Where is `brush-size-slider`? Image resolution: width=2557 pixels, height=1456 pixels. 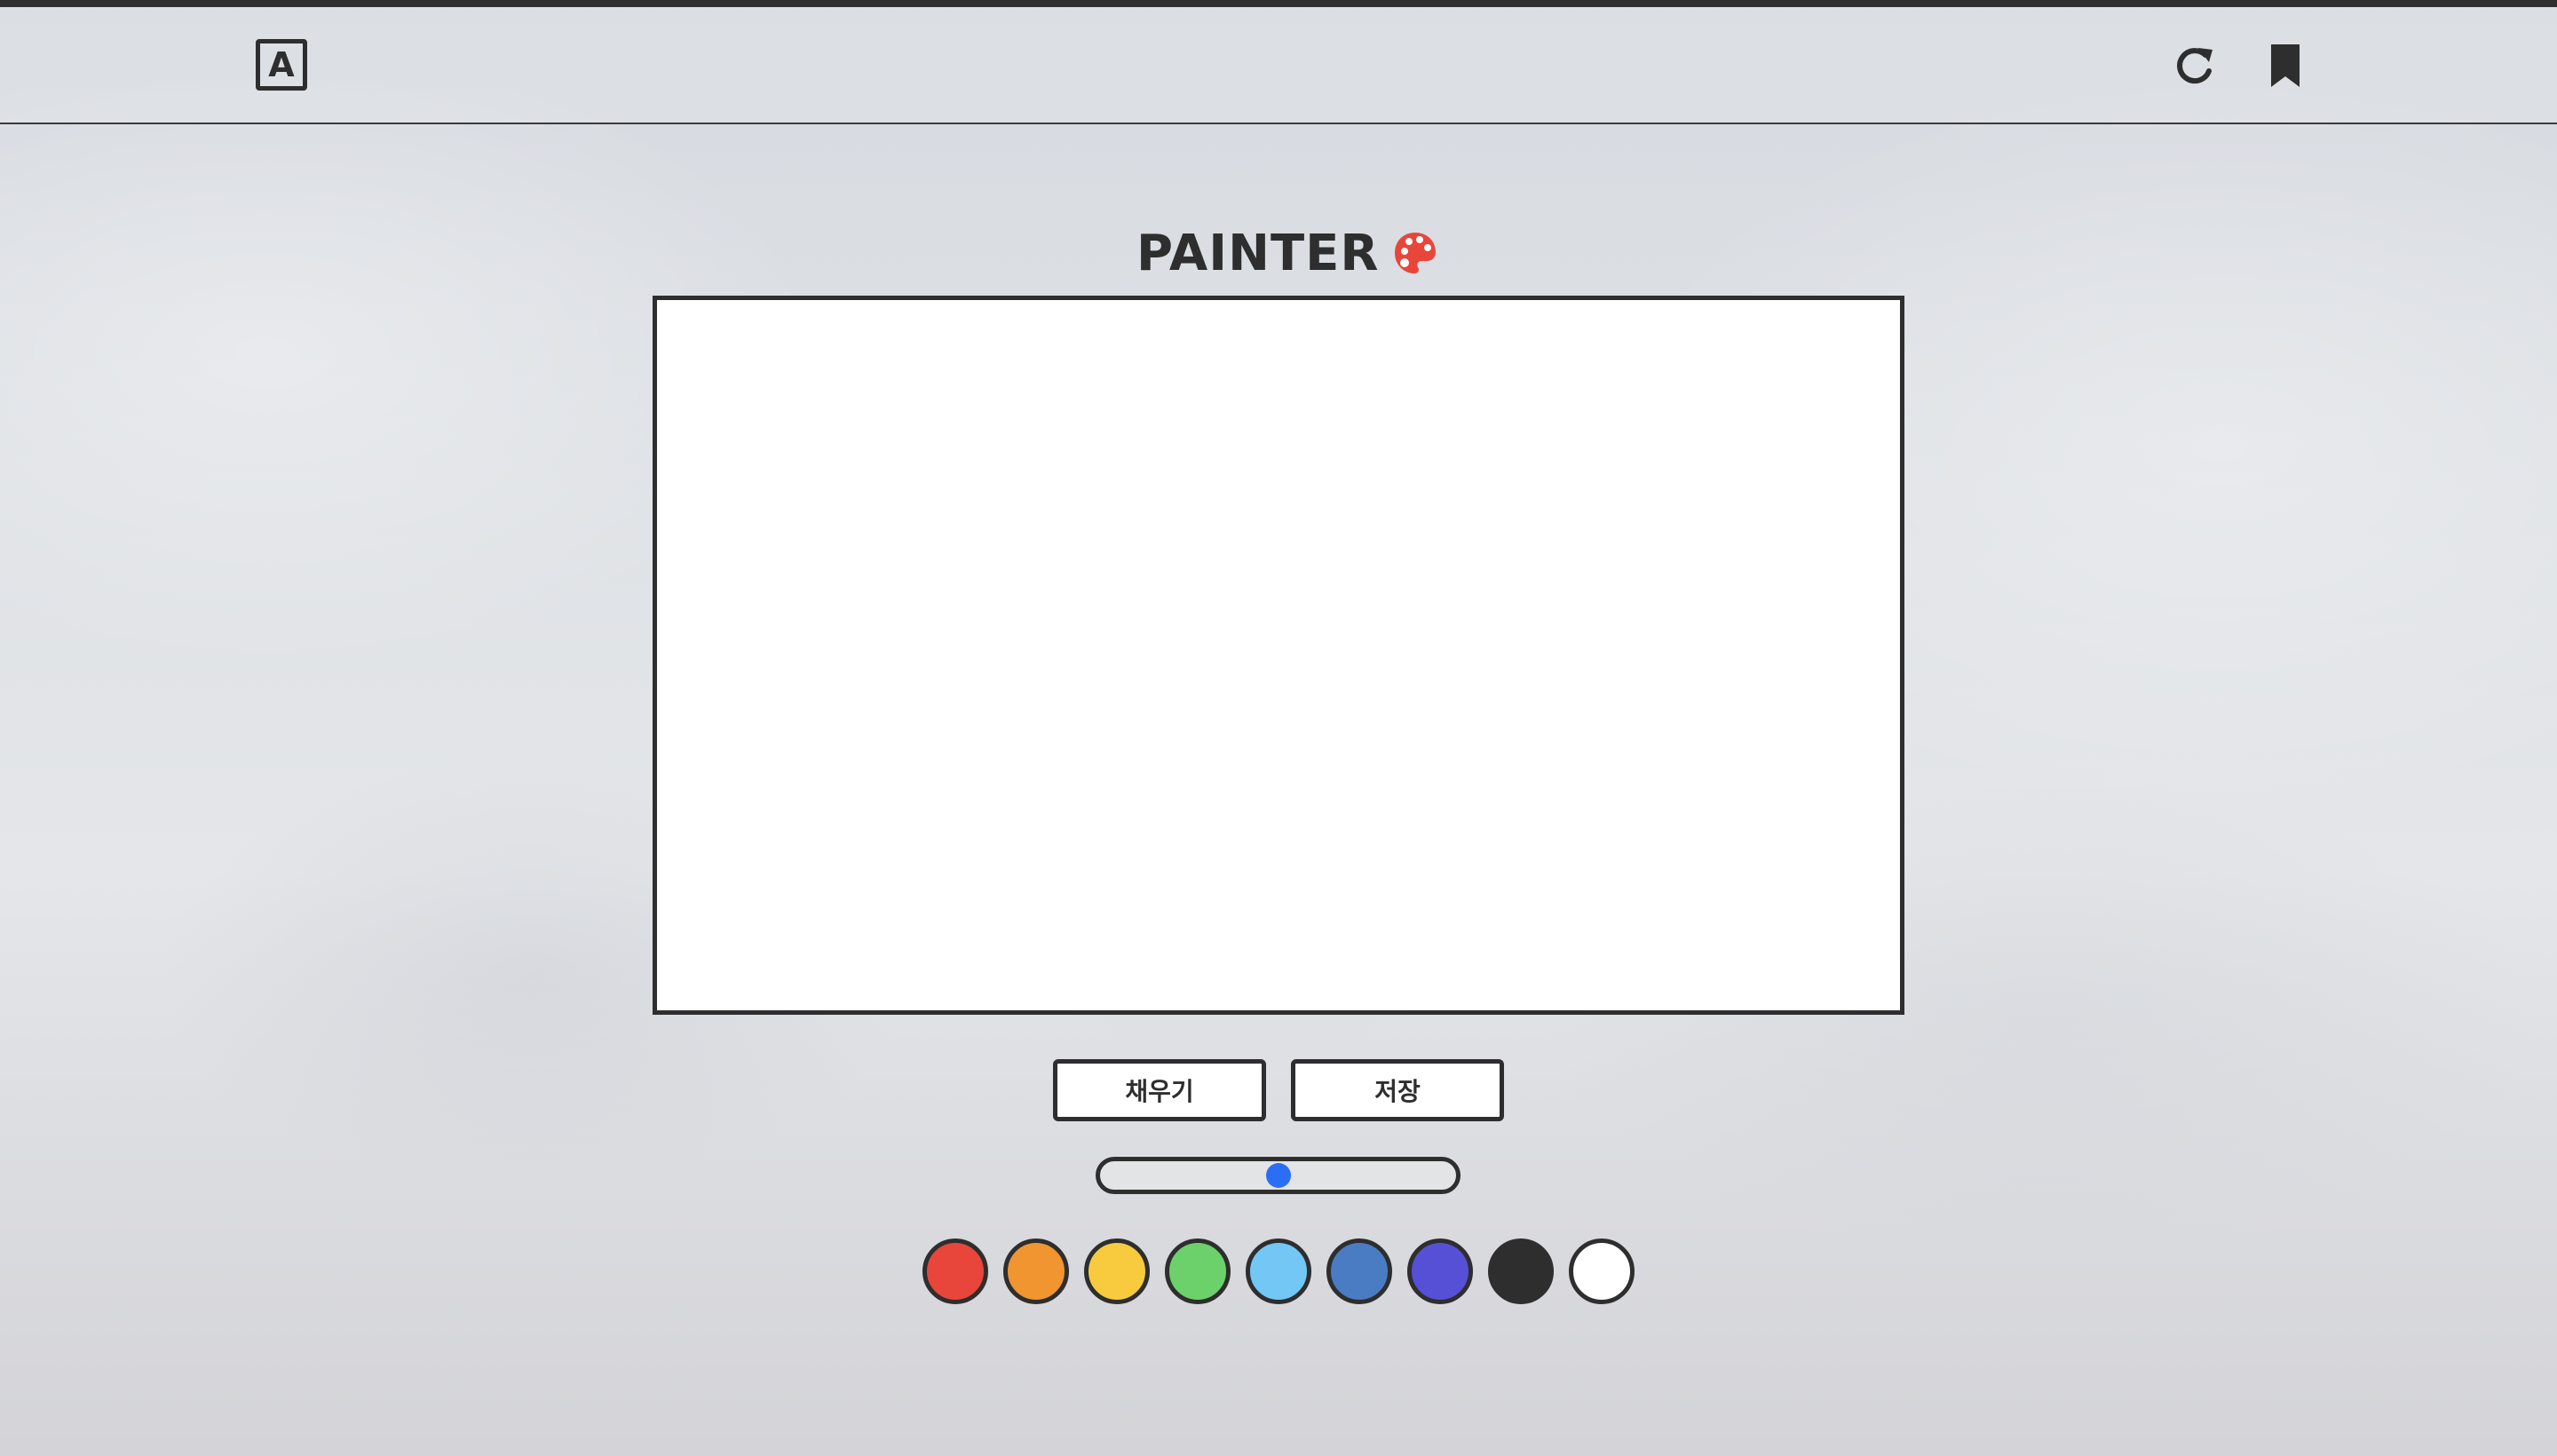 brush-size-slider is located at coordinates (1278, 1175).